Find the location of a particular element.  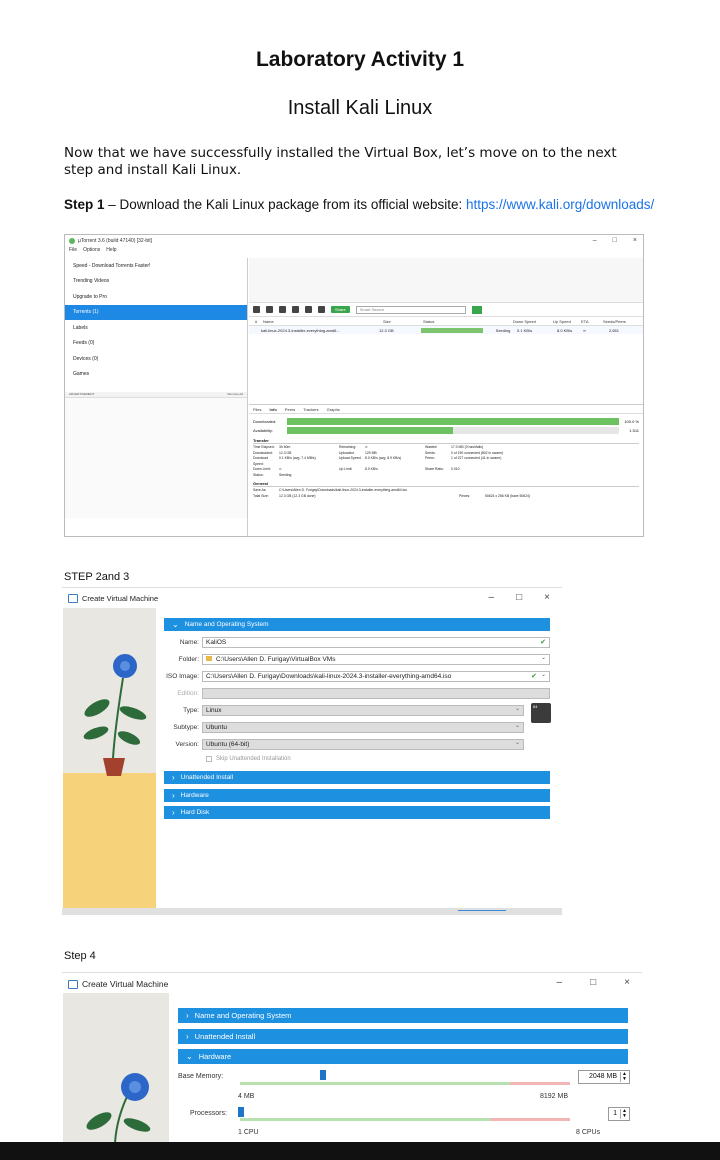

memory-slider-thumb is located at coordinates (322, 1075).